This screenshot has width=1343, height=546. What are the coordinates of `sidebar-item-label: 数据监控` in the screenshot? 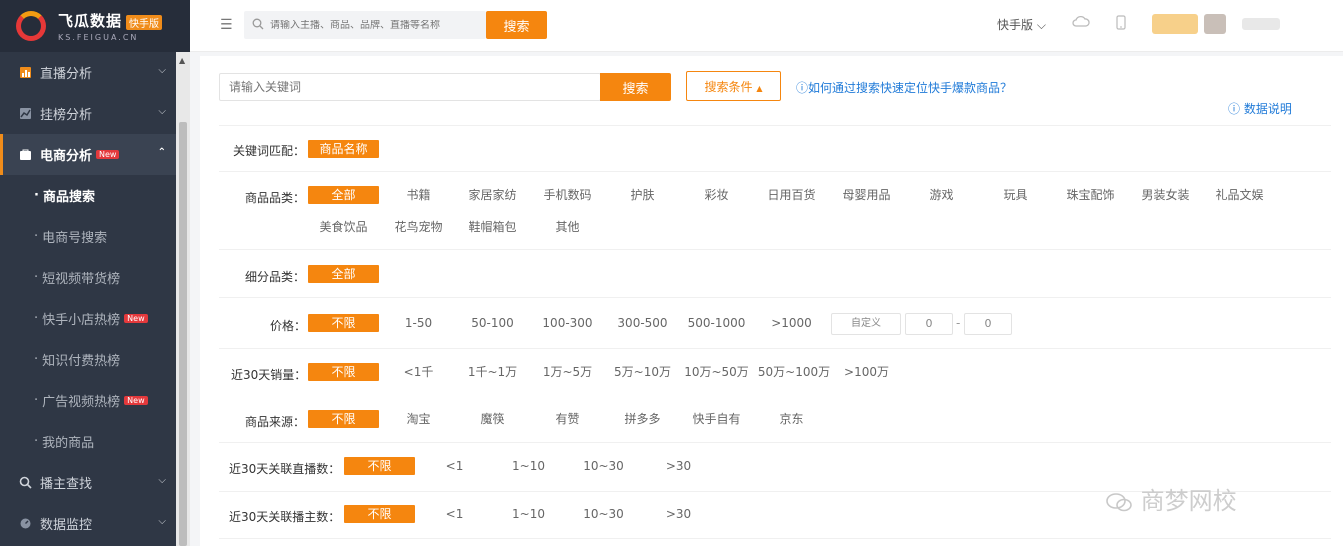 It's located at (66, 525).